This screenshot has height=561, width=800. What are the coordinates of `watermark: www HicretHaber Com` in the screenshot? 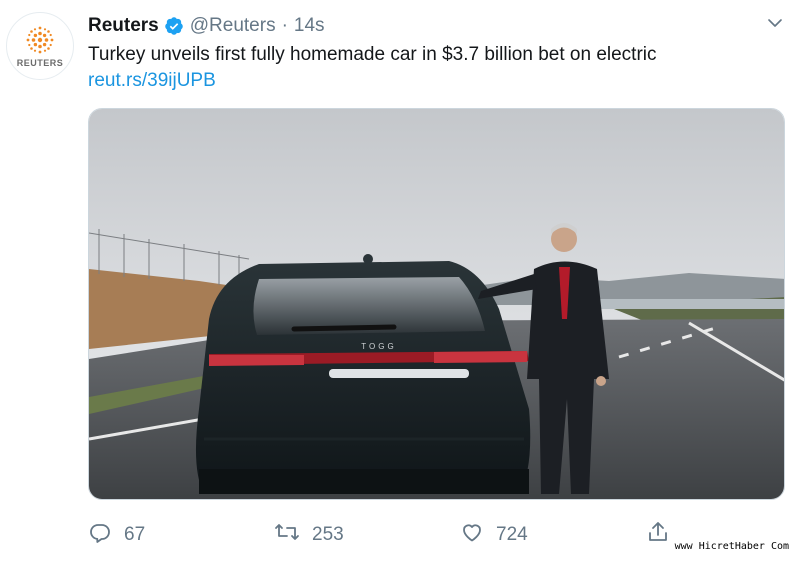 It's located at (731, 546).